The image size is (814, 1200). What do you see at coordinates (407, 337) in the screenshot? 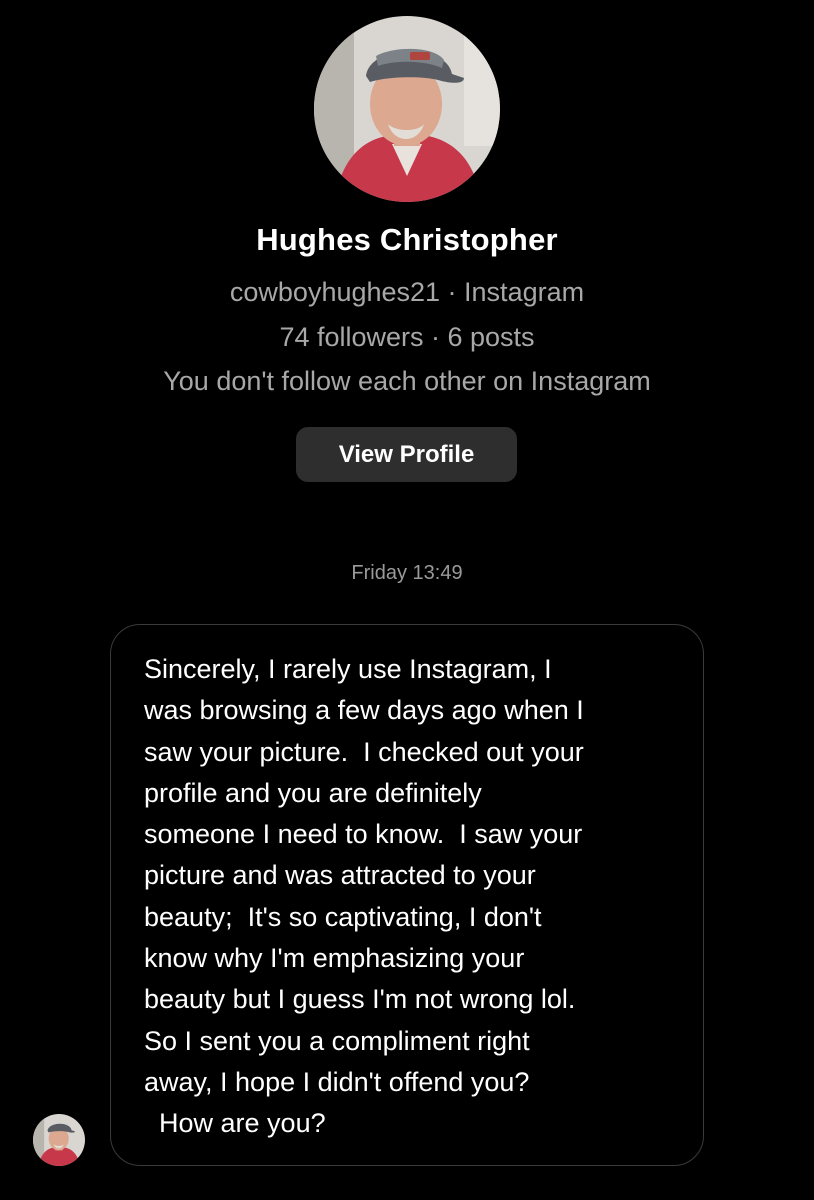
I see `profile-stats: 74 followers · 6 posts` at bounding box center [407, 337].